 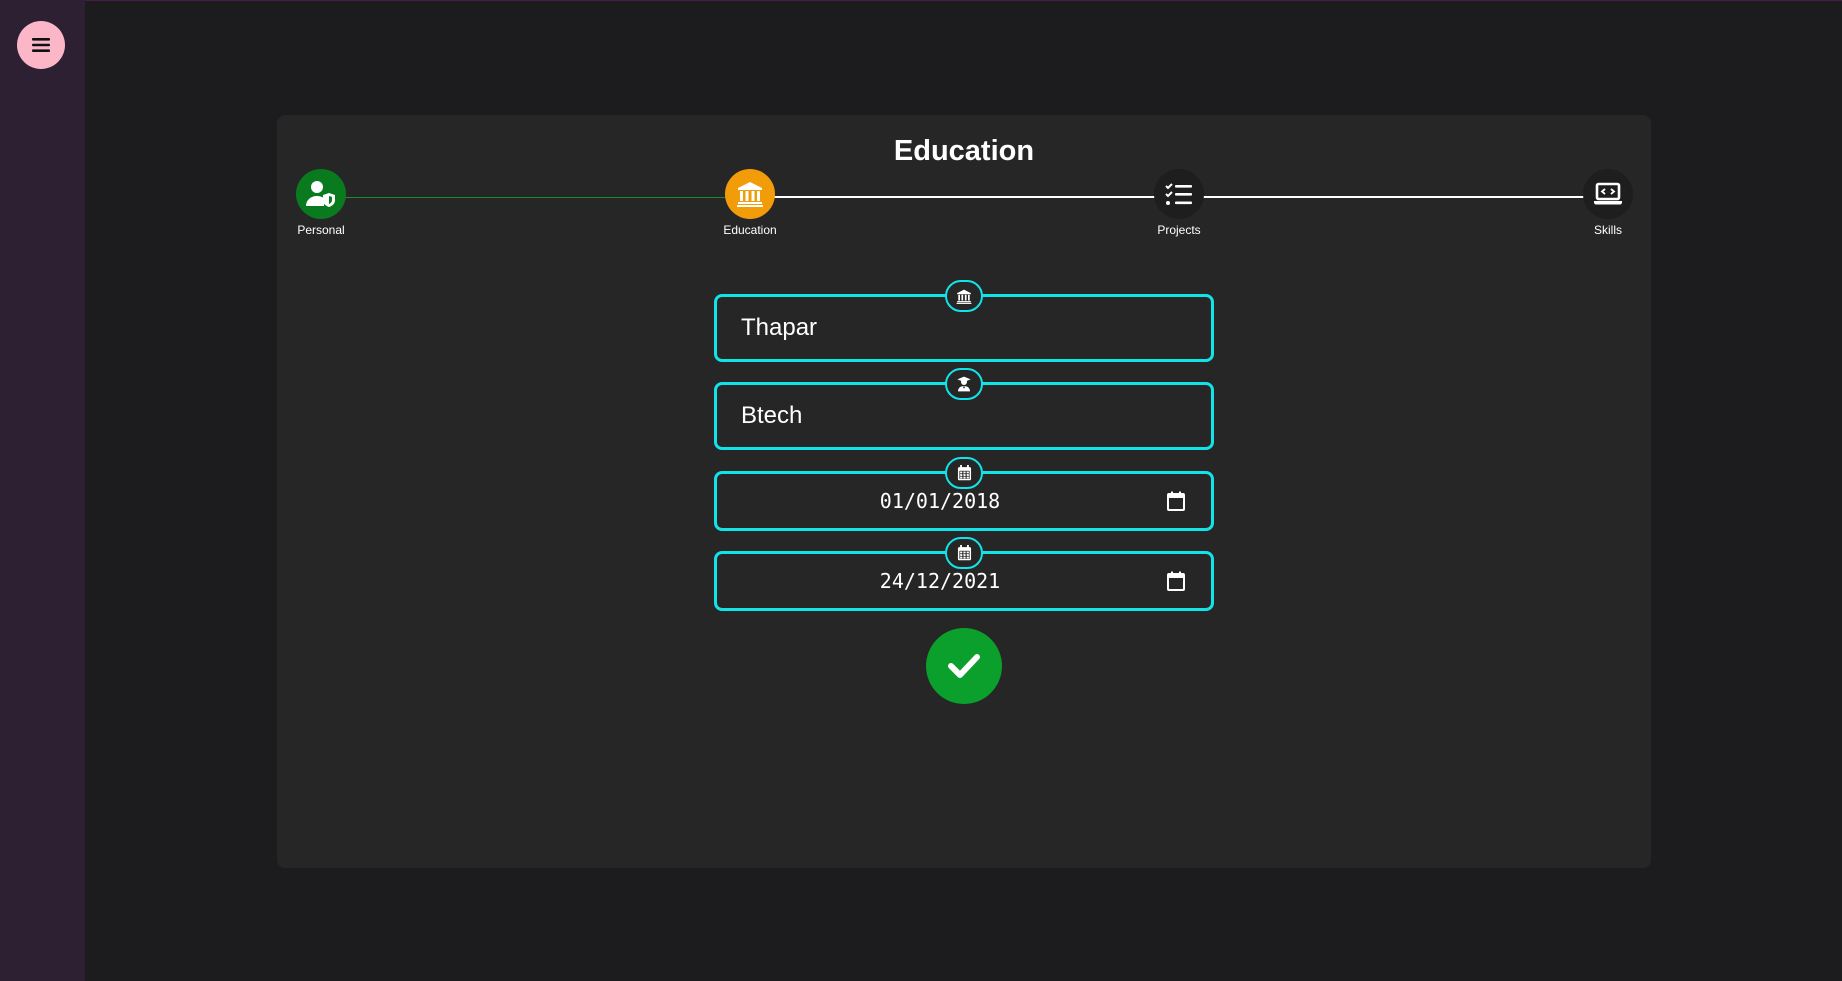 I want to click on end-date-field: 24/12/2021, so click(x=964, y=574).